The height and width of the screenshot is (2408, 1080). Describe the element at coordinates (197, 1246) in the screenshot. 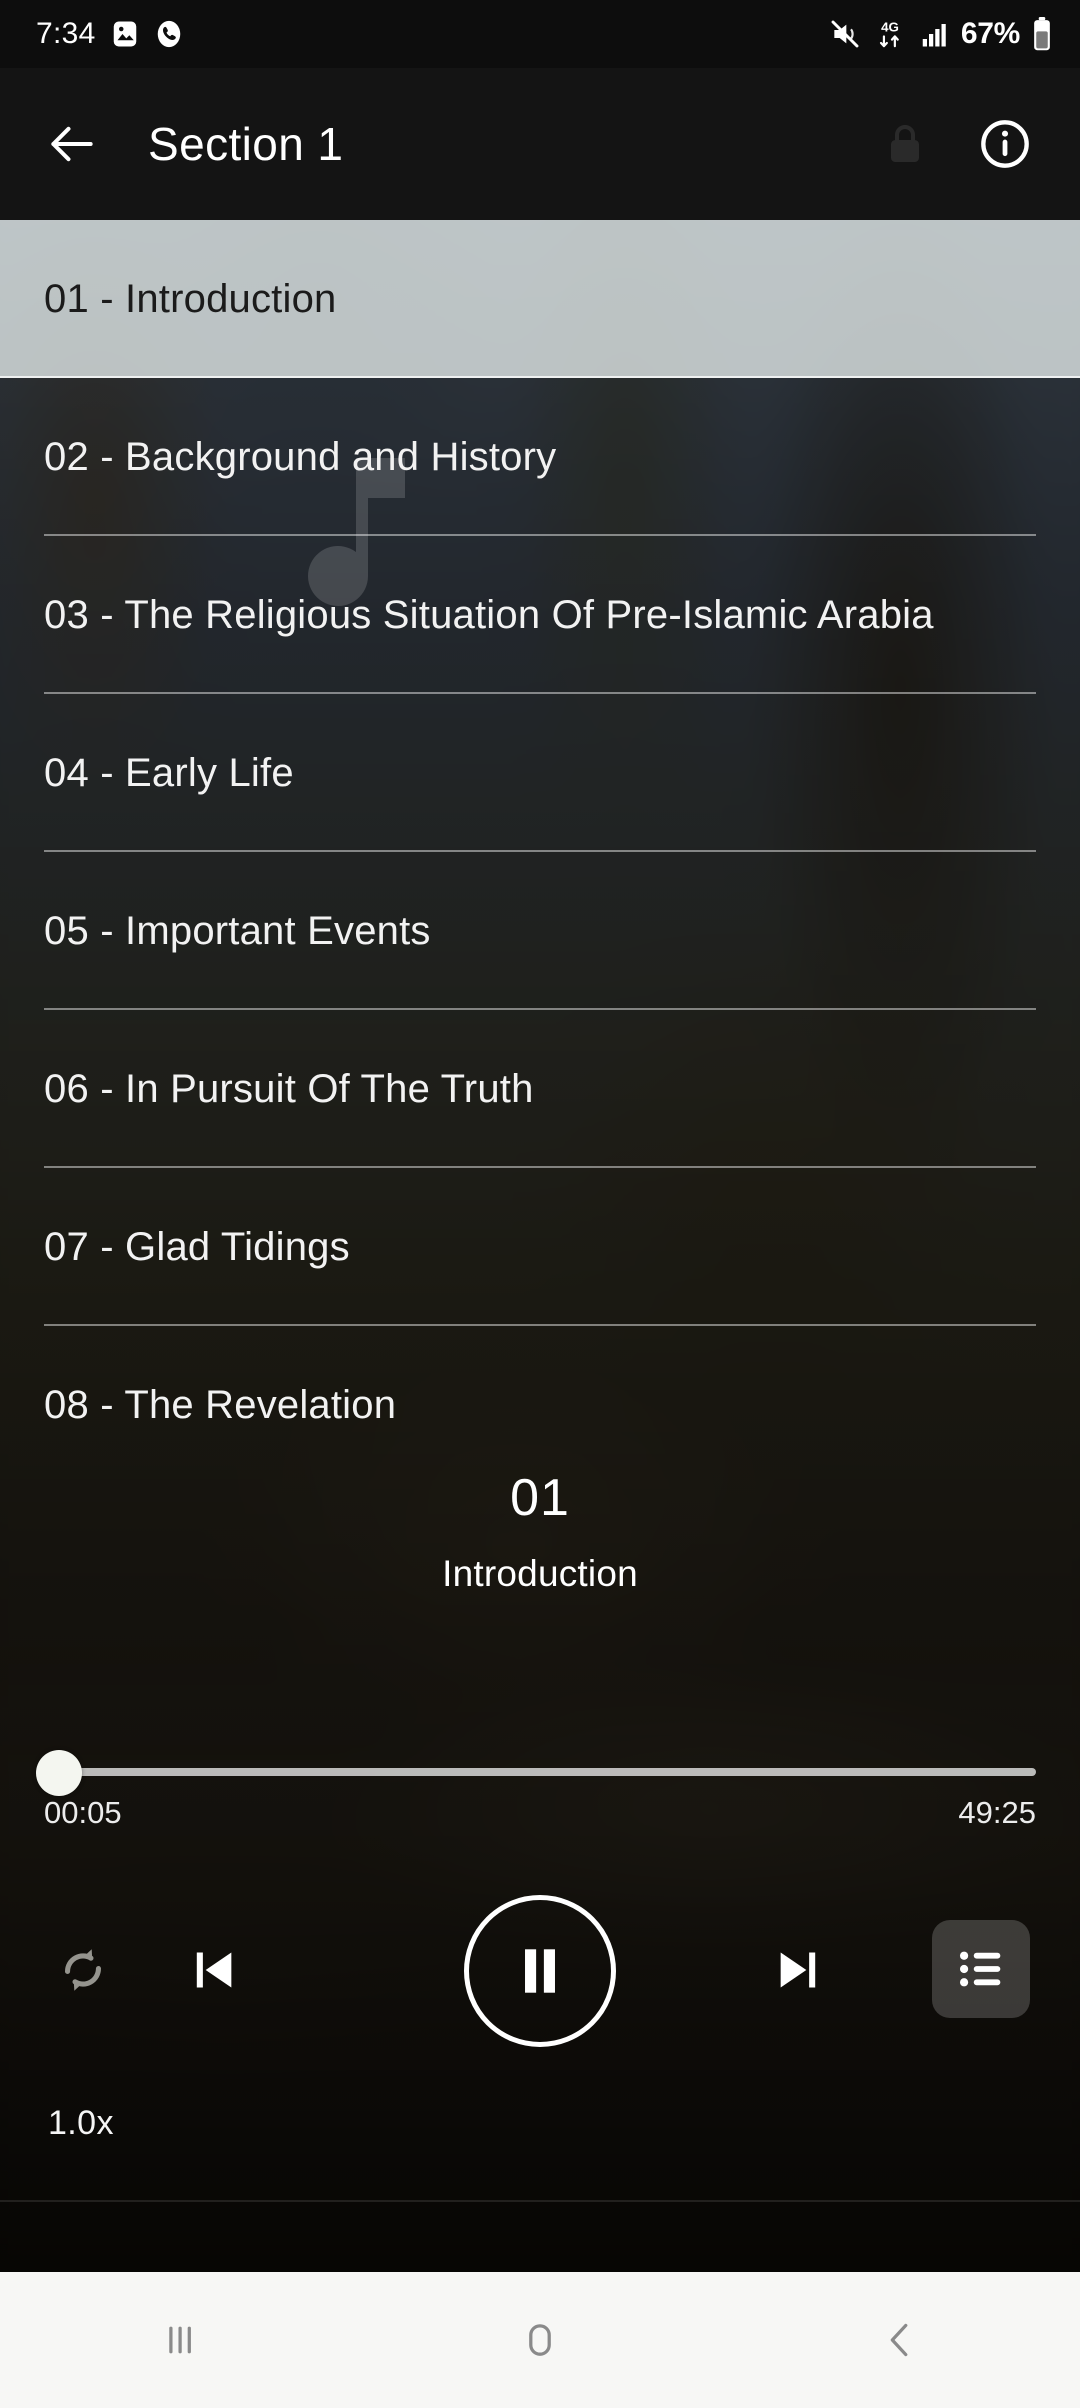

I see `chapter-label: 07 - Glad Tidings` at that location.